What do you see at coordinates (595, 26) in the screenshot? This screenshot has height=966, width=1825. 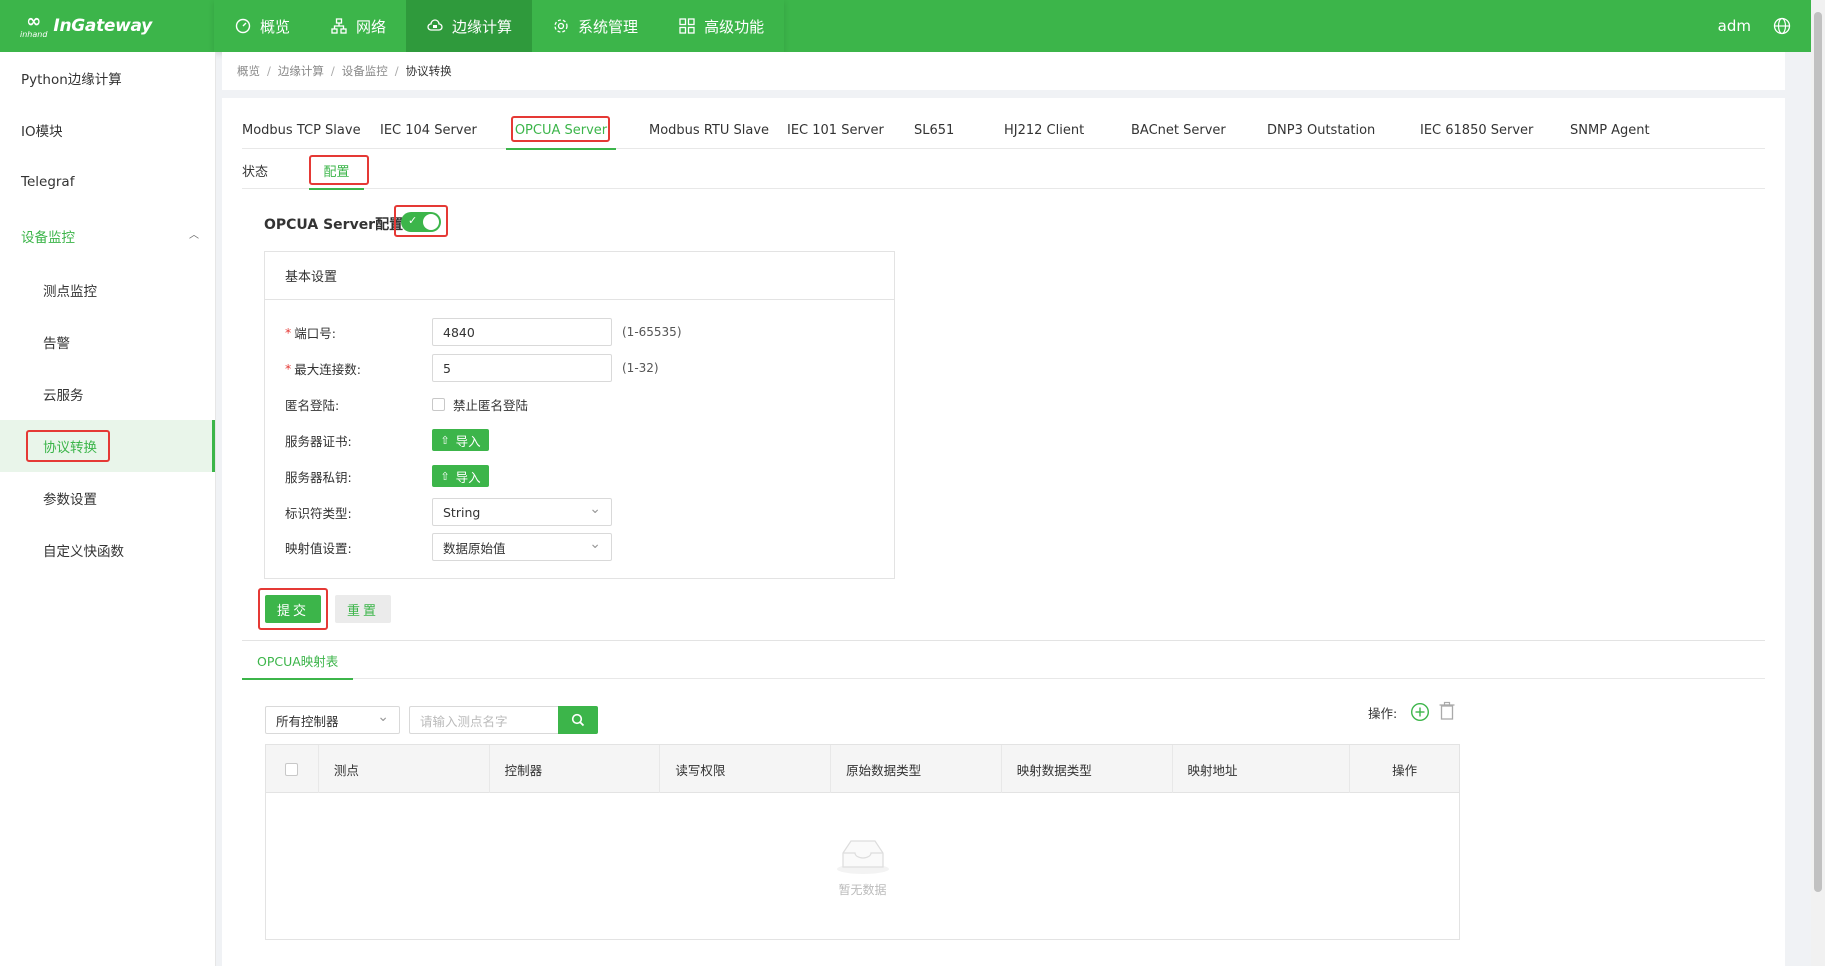 I see `nav-system-management: 系统管理` at bounding box center [595, 26].